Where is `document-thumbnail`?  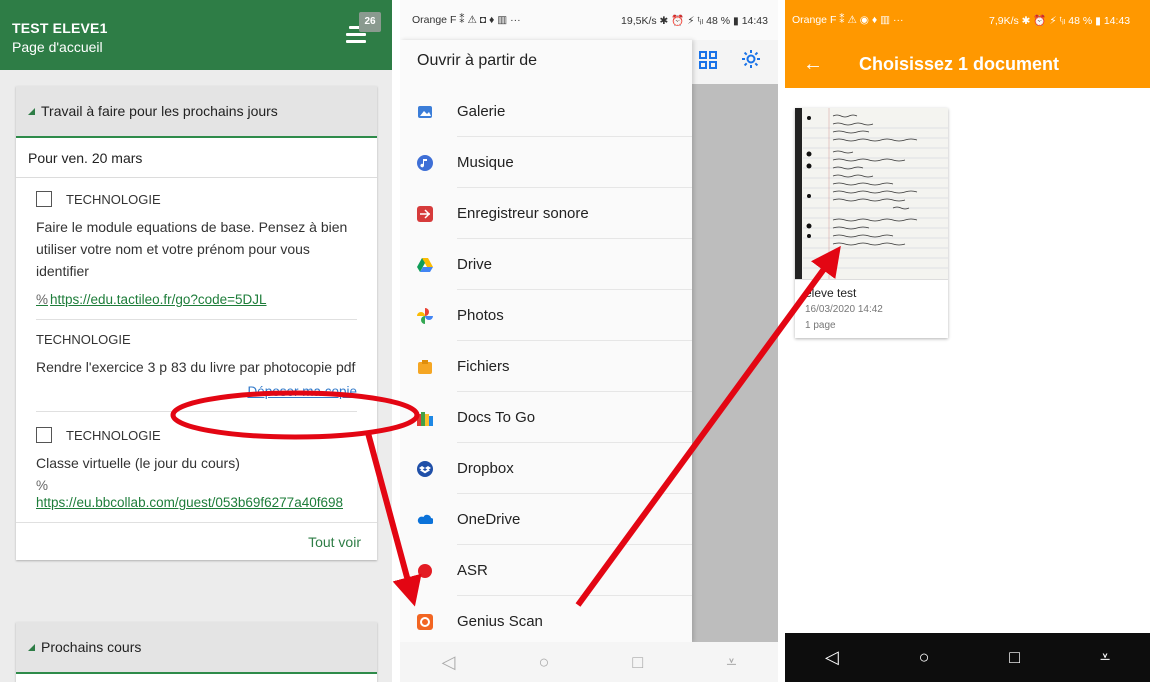 document-thumbnail is located at coordinates (871, 194).